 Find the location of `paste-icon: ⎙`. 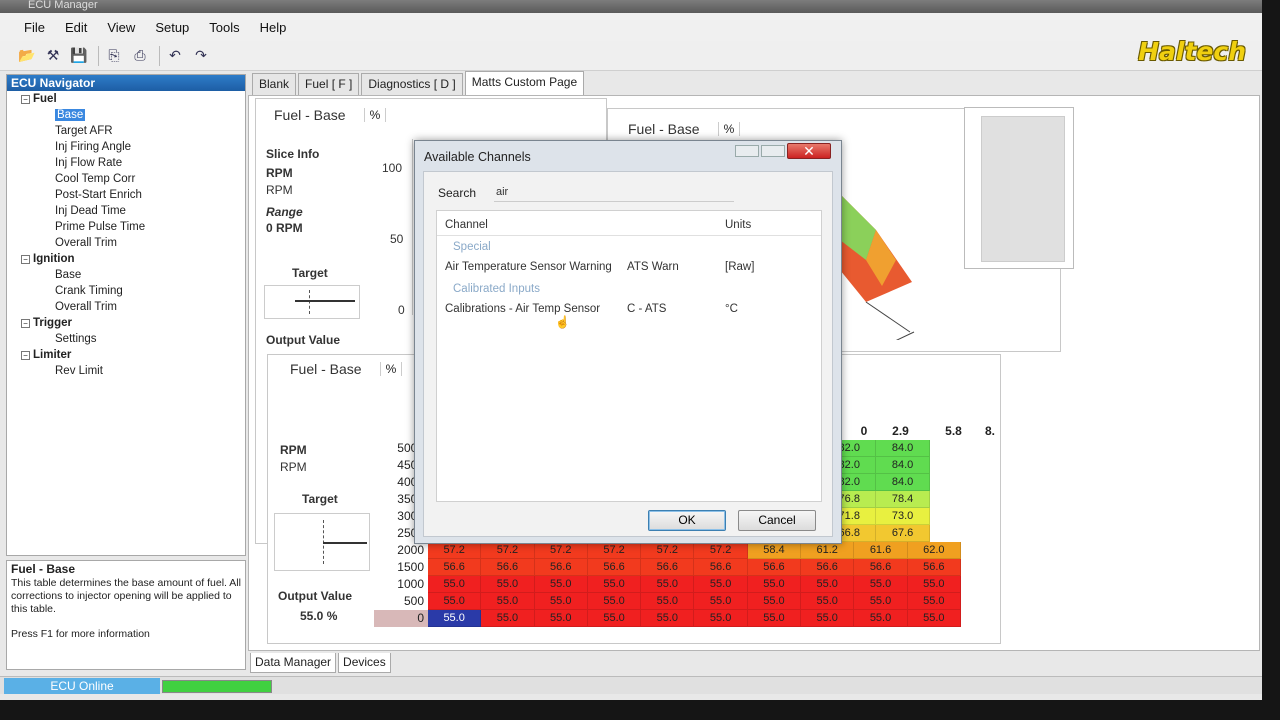

paste-icon: ⎙ is located at coordinates (140, 56).